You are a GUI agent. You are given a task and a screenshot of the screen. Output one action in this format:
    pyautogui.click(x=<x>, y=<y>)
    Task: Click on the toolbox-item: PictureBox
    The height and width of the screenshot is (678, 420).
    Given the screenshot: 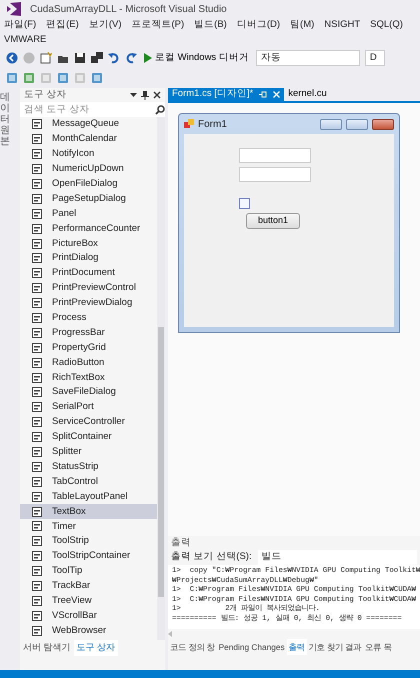 What is the action you would take?
    pyautogui.click(x=88, y=244)
    